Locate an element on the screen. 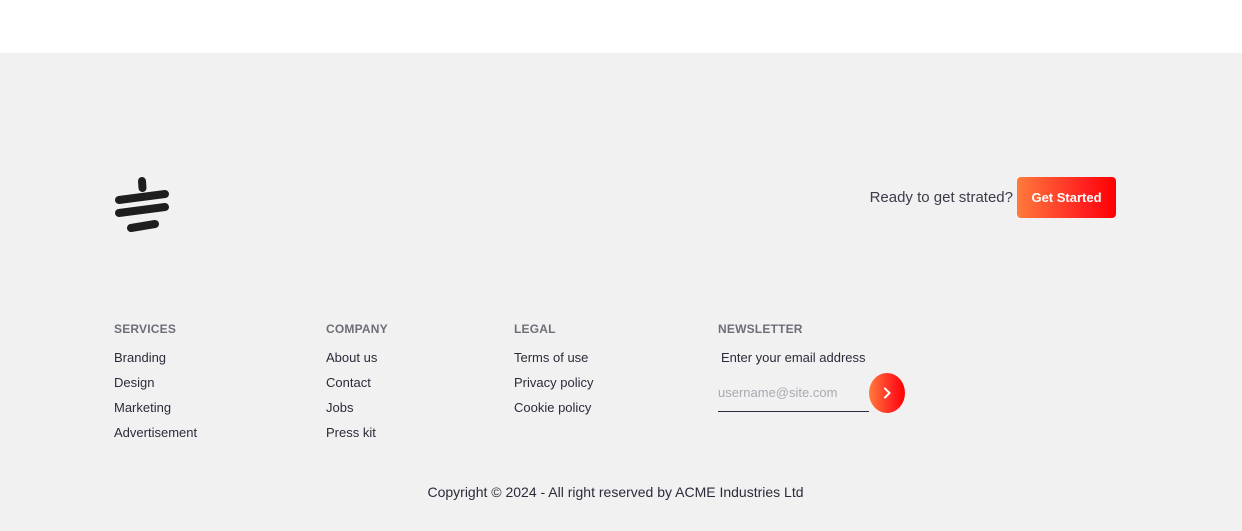  chevron-right-icon is located at coordinates (887, 393).